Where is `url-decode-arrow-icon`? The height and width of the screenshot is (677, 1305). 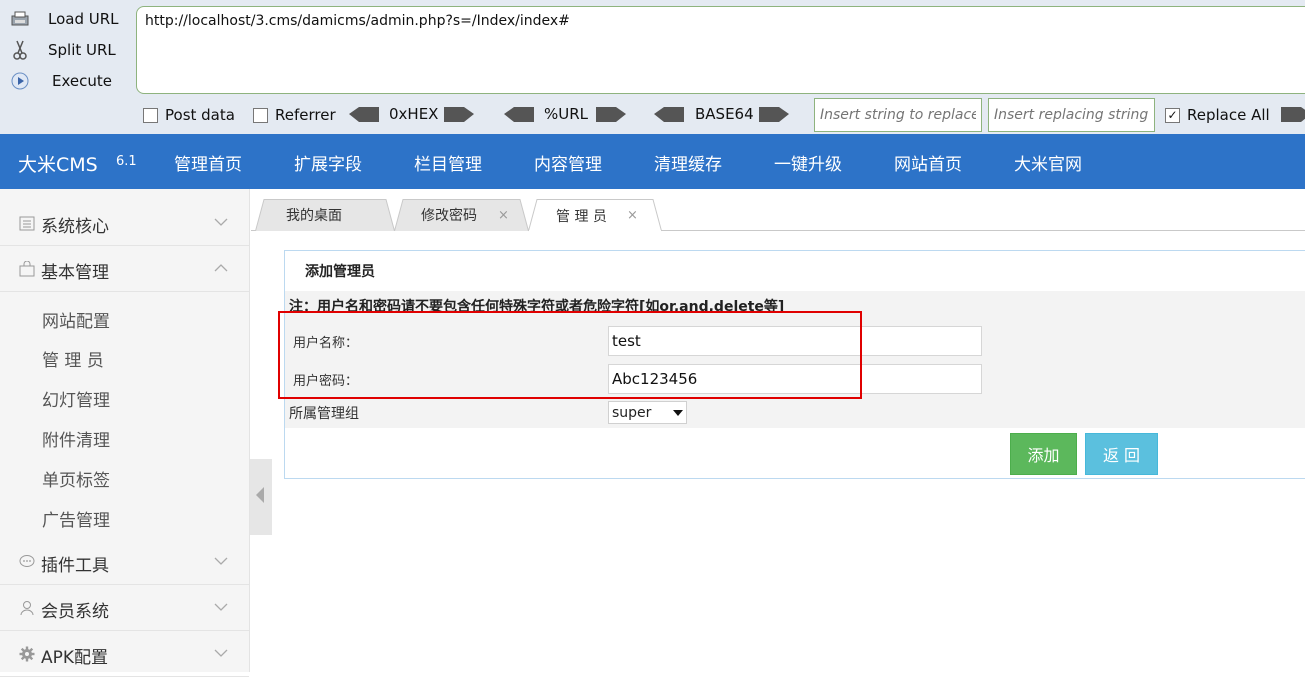 url-decode-arrow-icon is located at coordinates (519, 114).